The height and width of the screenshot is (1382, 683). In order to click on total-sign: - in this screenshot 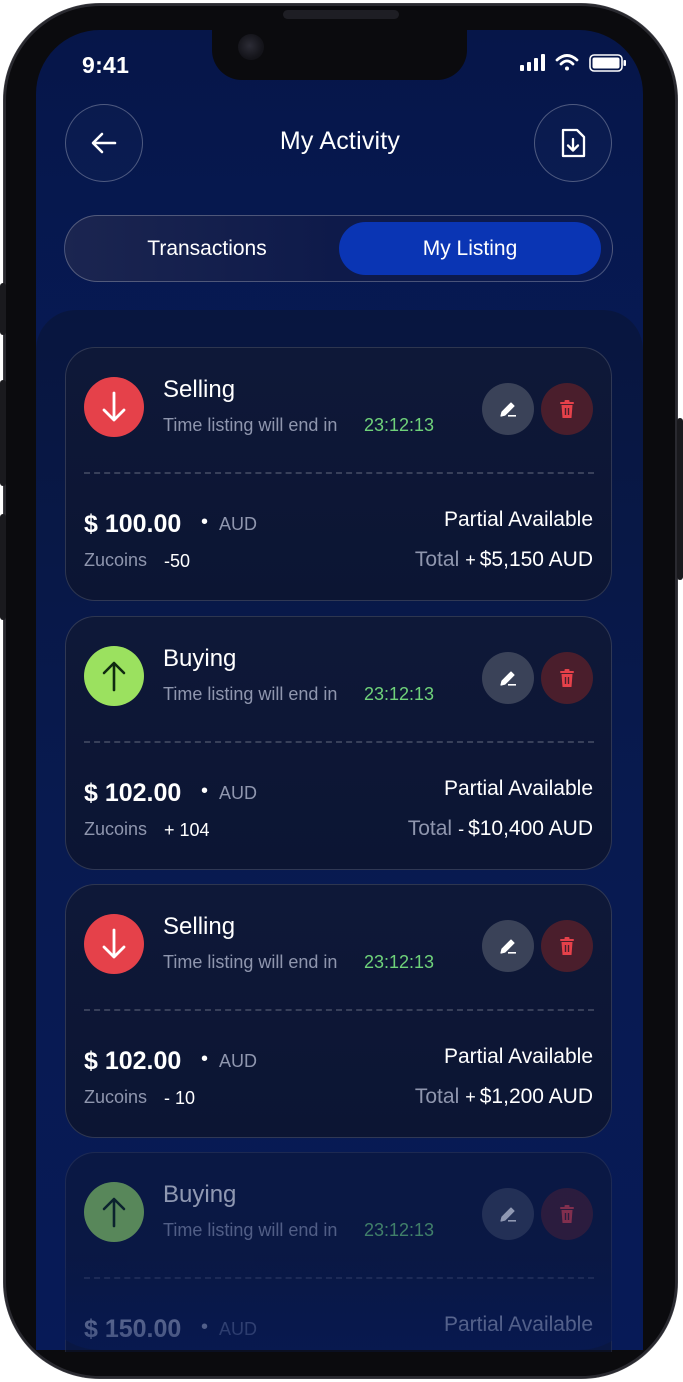, I will do `click(461, 829)`.